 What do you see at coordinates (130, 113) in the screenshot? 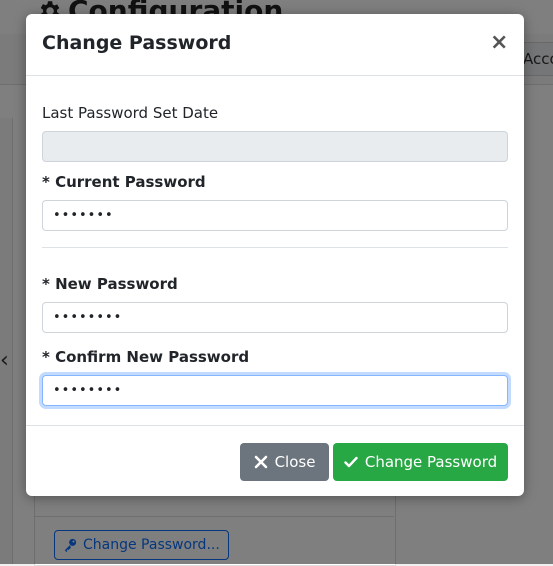
I see `last-password-set-date-label: Last Password Set Date` at bounding box center [130, 113].